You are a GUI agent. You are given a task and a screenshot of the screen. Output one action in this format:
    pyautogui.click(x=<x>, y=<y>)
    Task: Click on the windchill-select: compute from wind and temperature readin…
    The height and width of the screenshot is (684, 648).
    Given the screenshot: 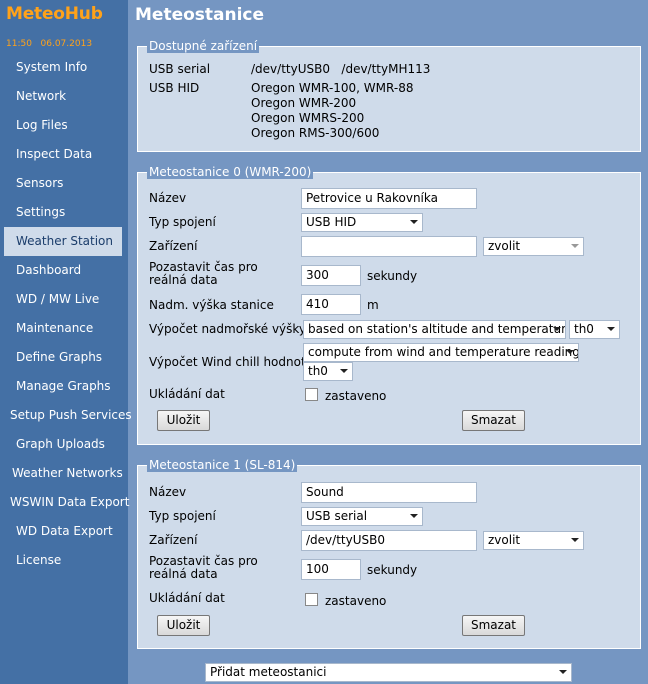 What is the action you would take?
    pyautogui.click(x=441, y=352)
    